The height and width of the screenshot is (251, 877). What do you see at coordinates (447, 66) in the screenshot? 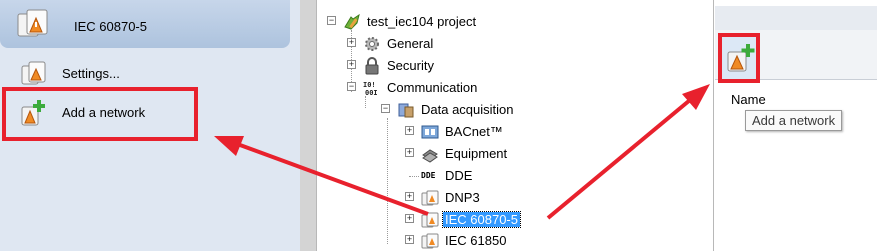
I see `tree-item-security: + Security` at bounding box center [447, 66].